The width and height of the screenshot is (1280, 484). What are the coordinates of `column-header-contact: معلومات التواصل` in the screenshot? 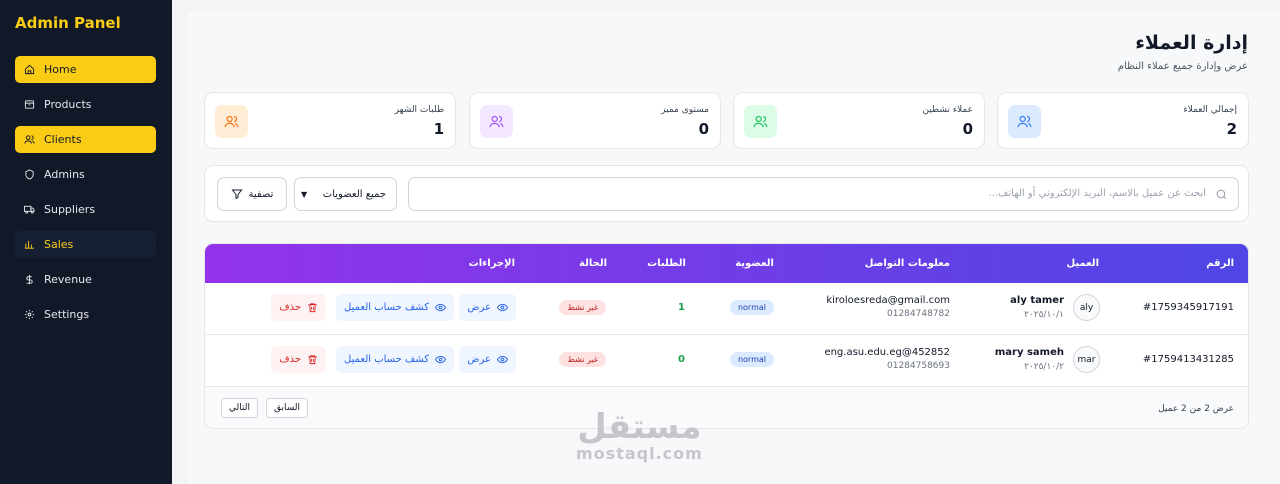 It's located at (907, 263).